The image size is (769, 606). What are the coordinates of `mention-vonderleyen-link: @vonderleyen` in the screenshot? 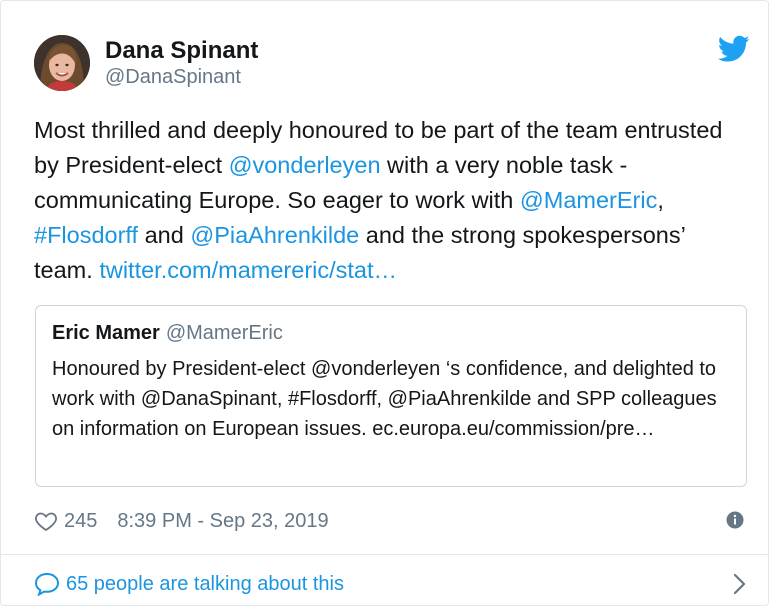 It's located at (305, 165).